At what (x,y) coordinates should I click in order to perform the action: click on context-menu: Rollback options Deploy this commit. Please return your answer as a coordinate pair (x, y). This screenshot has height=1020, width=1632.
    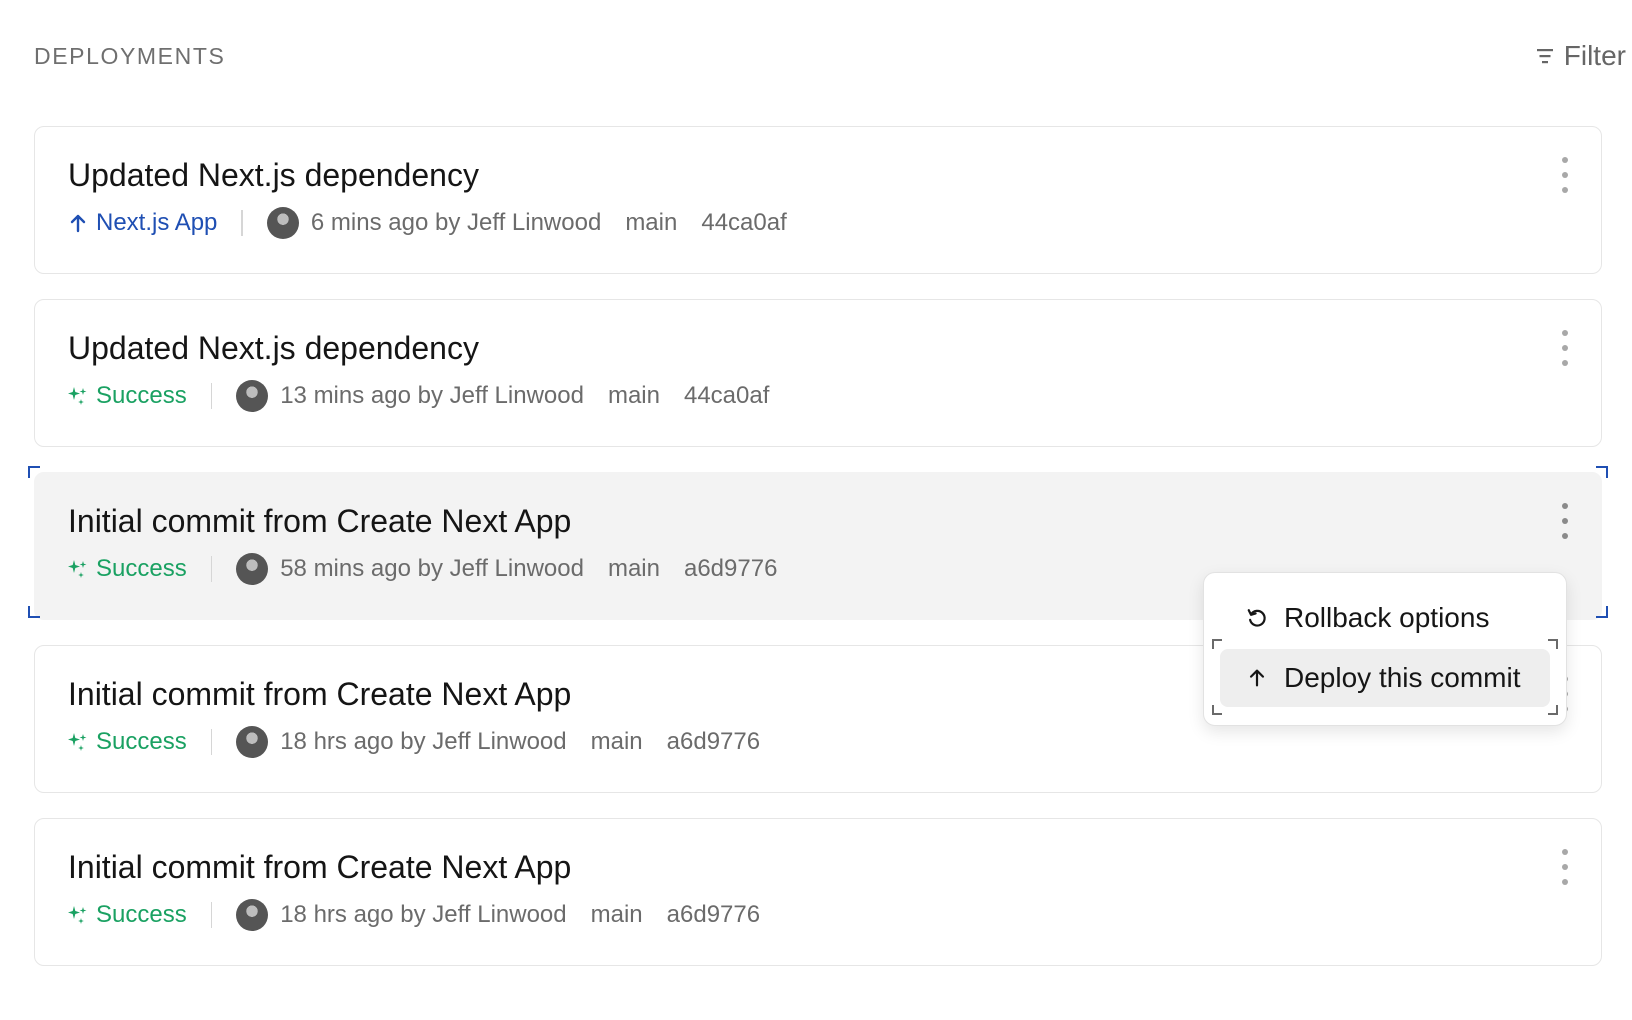
    Looking at the image, I should click on (1385, 649).